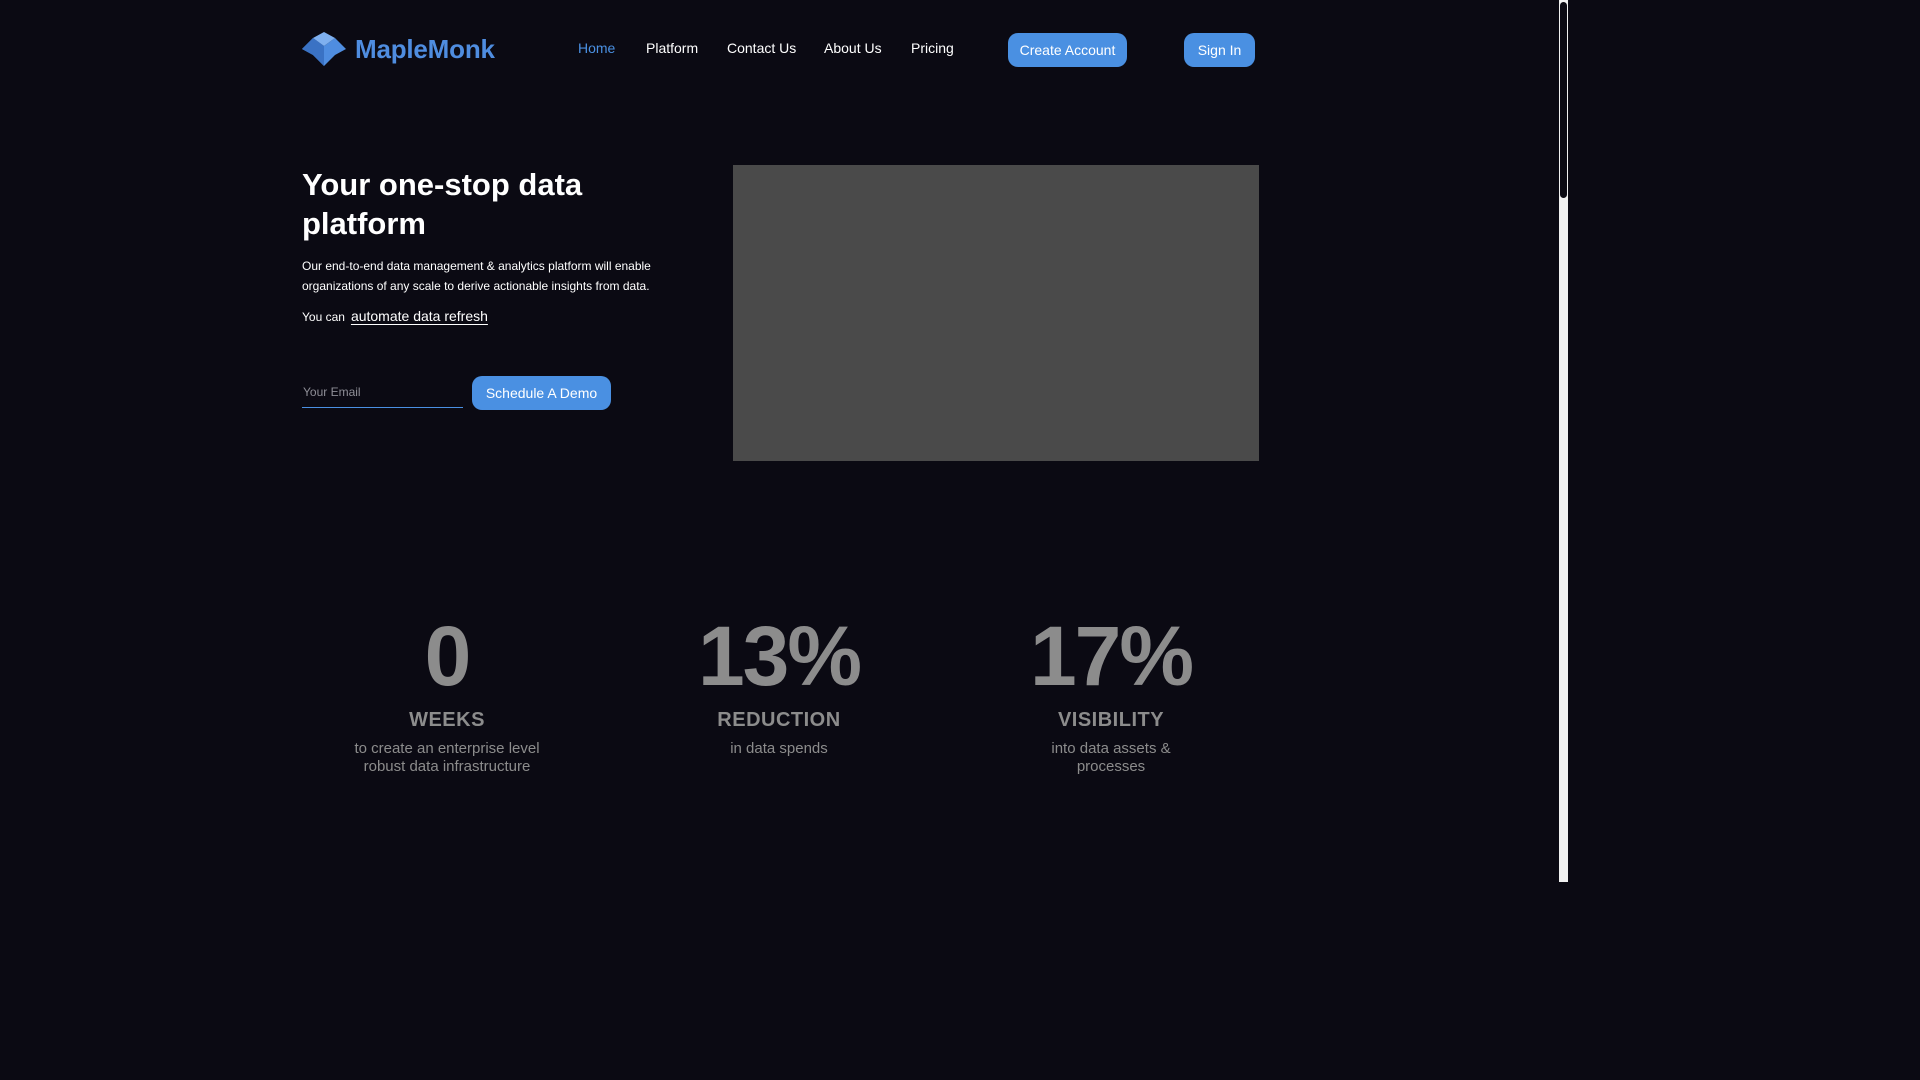 This screenshot has height=1080, width=1920. I want to click on maple-logo-icon, so click(324, 49).